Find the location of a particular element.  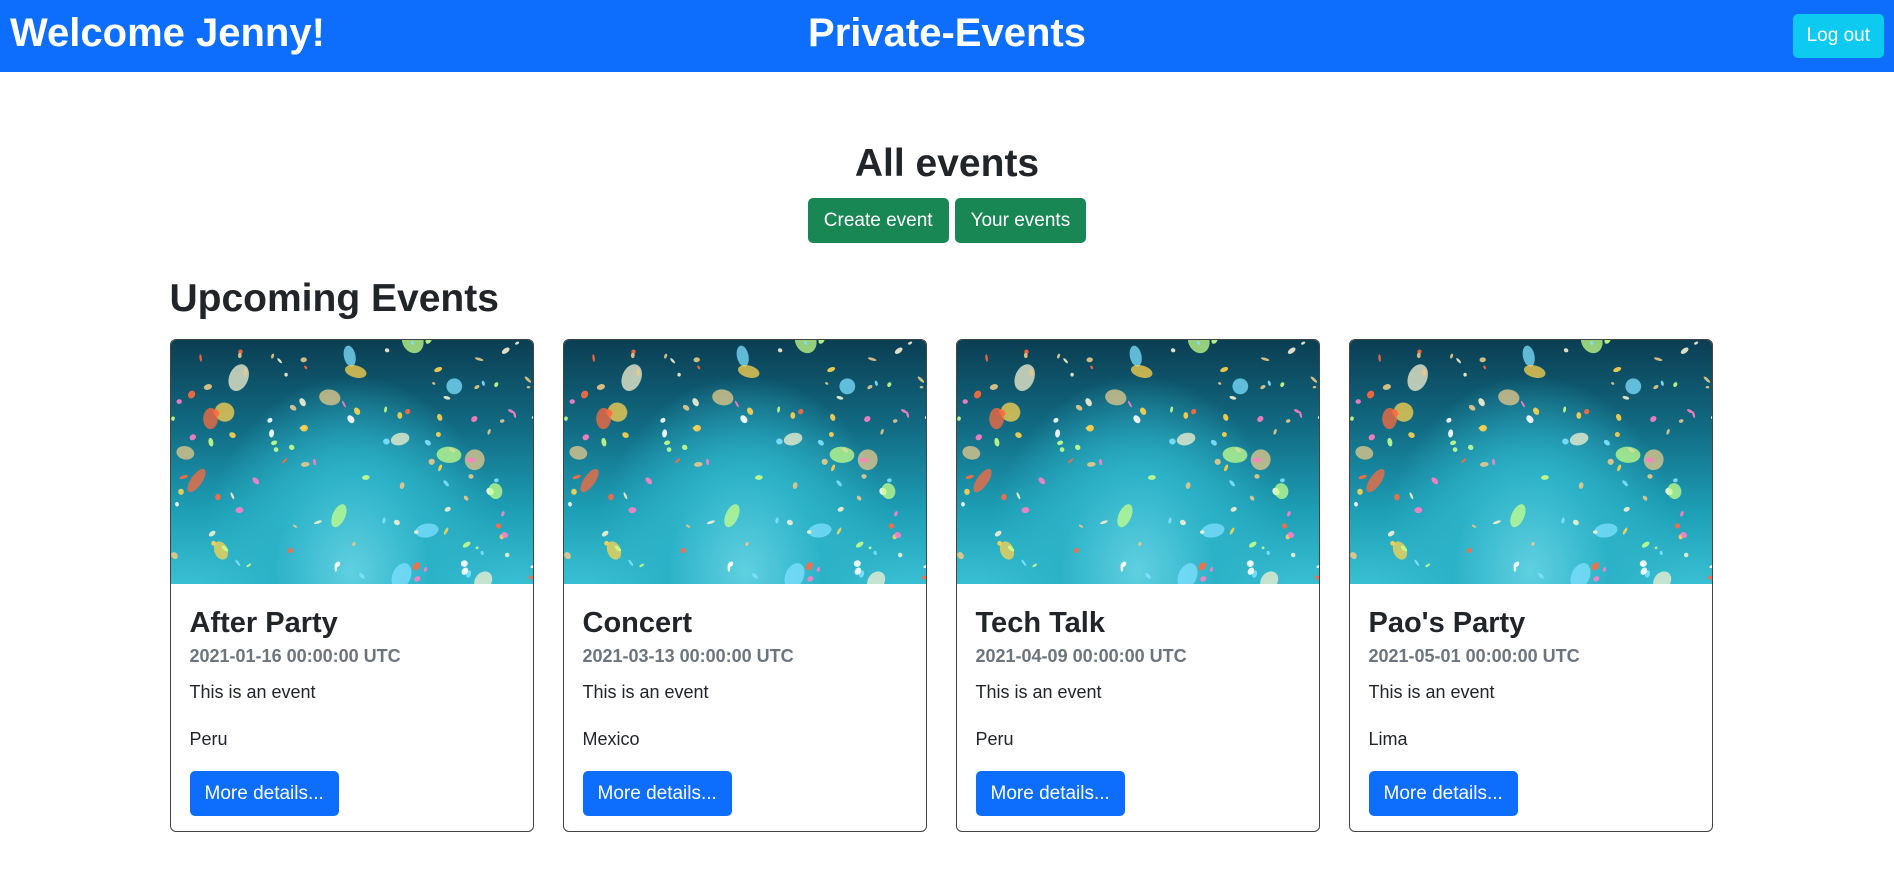

create-event-button: Create event is located at coordinates (878, 220).